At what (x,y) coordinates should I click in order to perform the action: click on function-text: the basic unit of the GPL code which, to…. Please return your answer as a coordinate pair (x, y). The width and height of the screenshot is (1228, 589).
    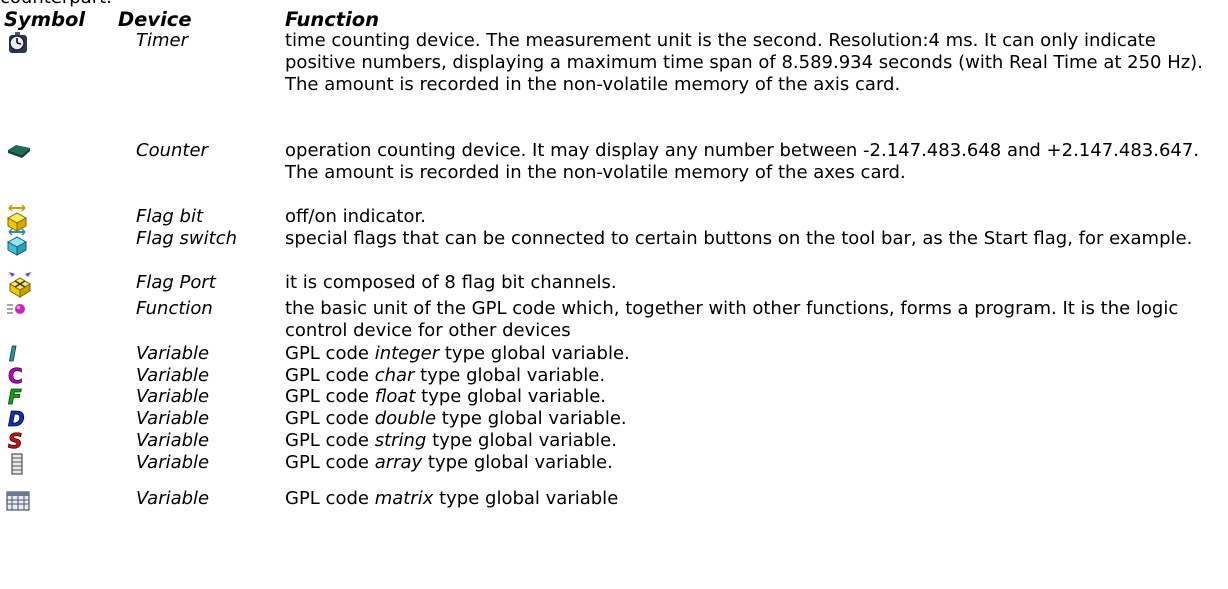
    Looking at the image, I should click on (732, 319).